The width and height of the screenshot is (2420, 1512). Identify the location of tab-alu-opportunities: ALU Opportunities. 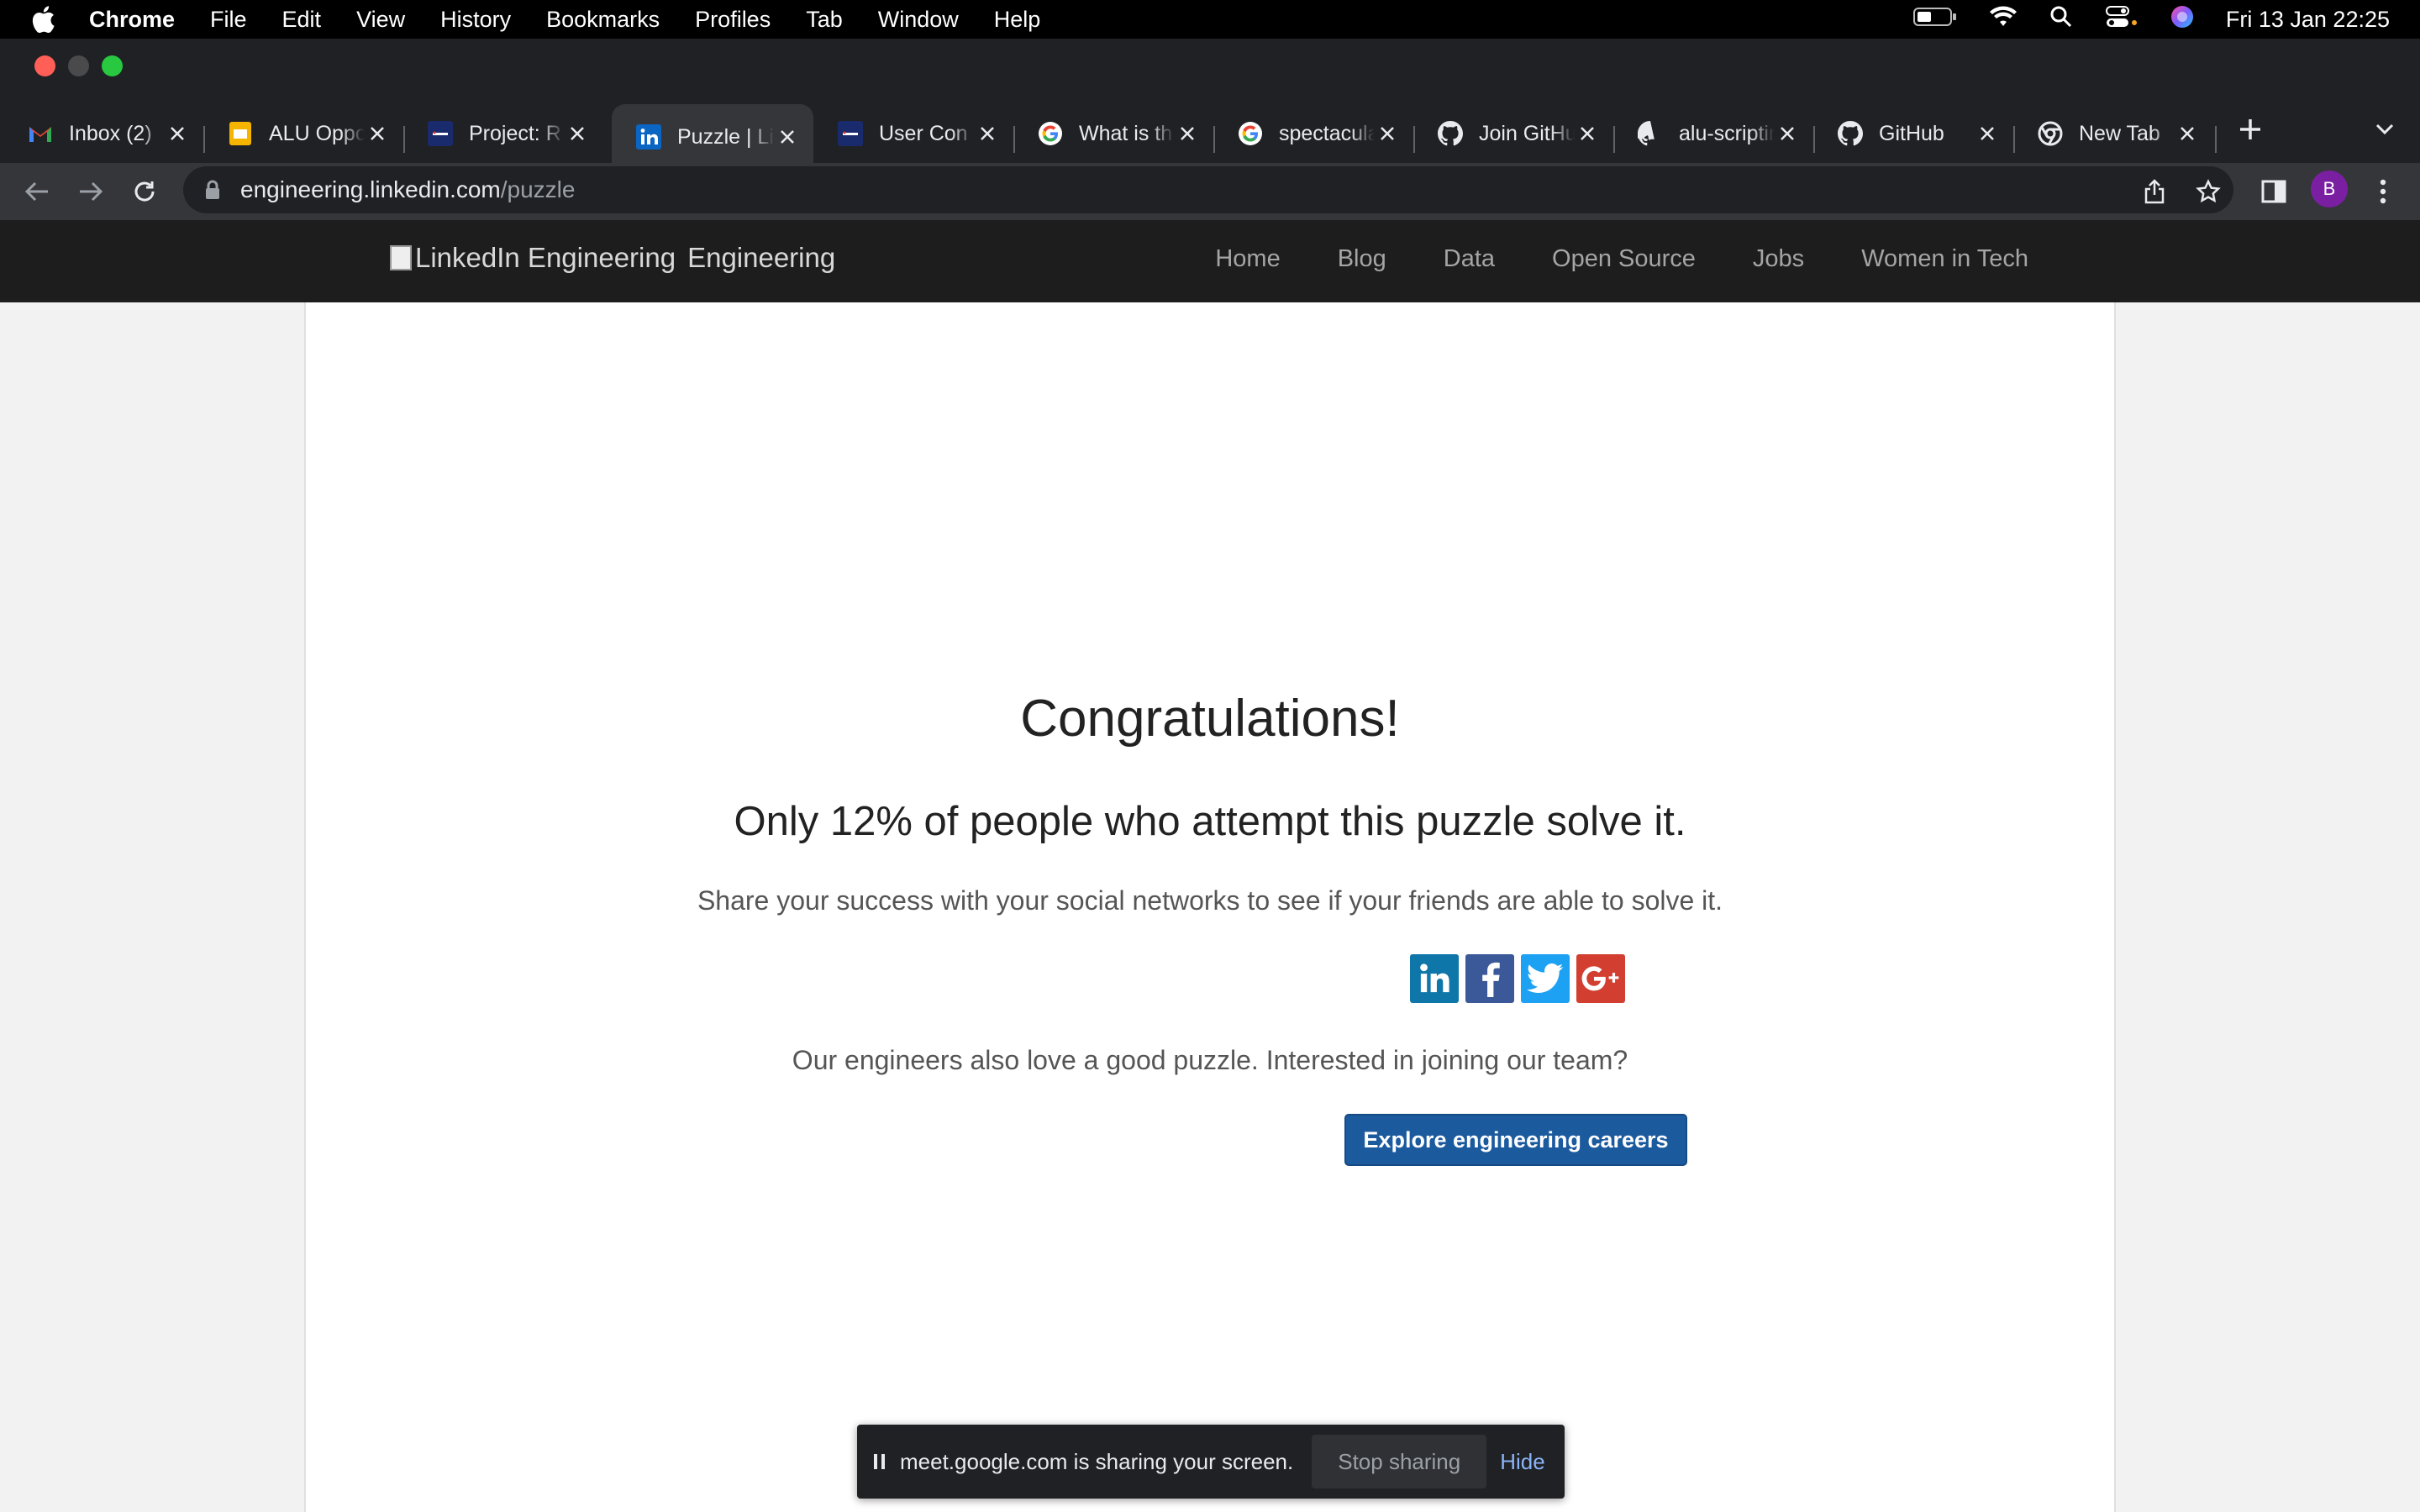
(303, 133).